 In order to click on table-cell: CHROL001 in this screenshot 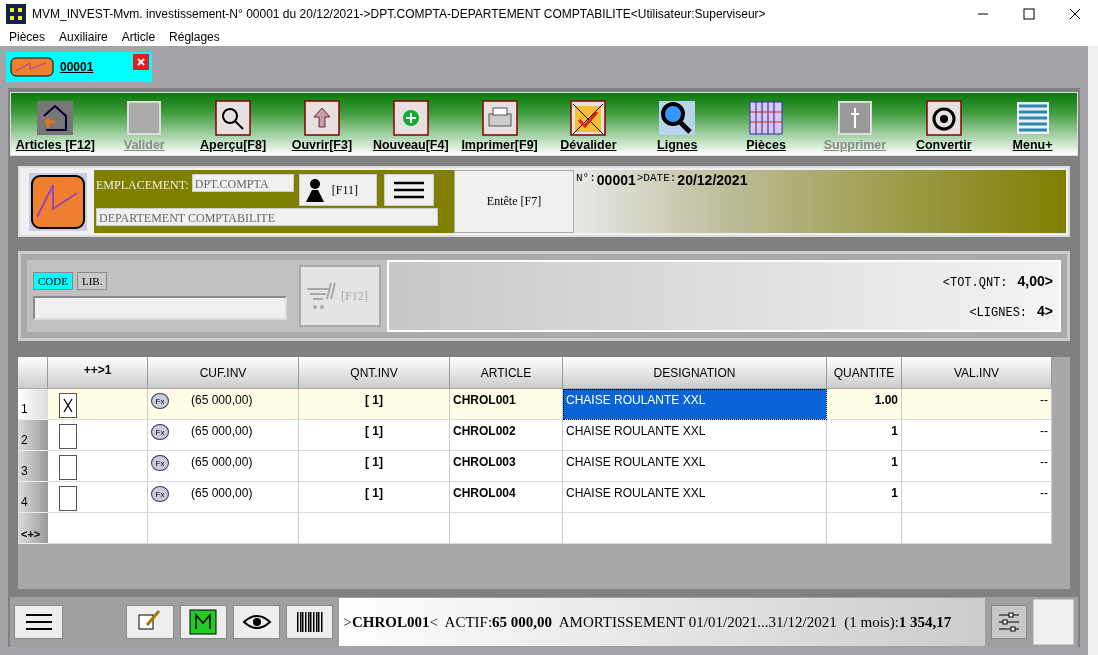, I will do `click(506, 404)`.